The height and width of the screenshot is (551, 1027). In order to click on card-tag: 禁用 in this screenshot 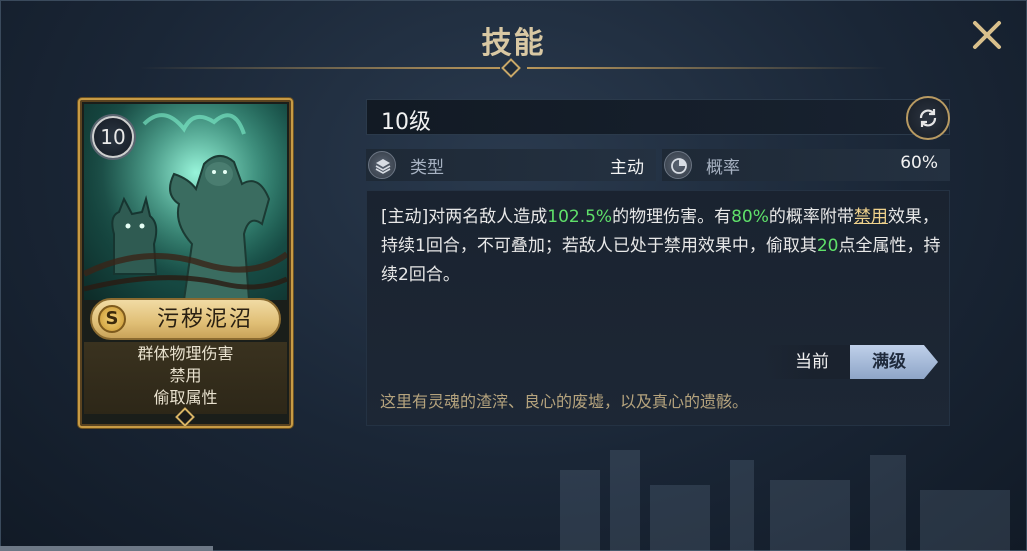, I will do `click(185, 375)`.